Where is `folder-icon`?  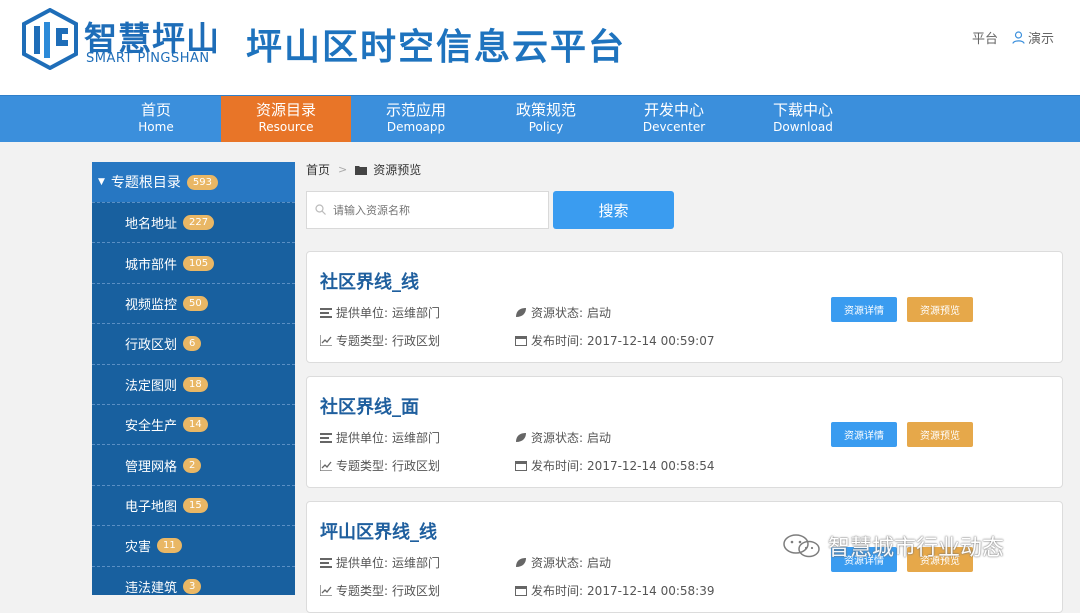
folder-icon is located at coordinates (361, 170).